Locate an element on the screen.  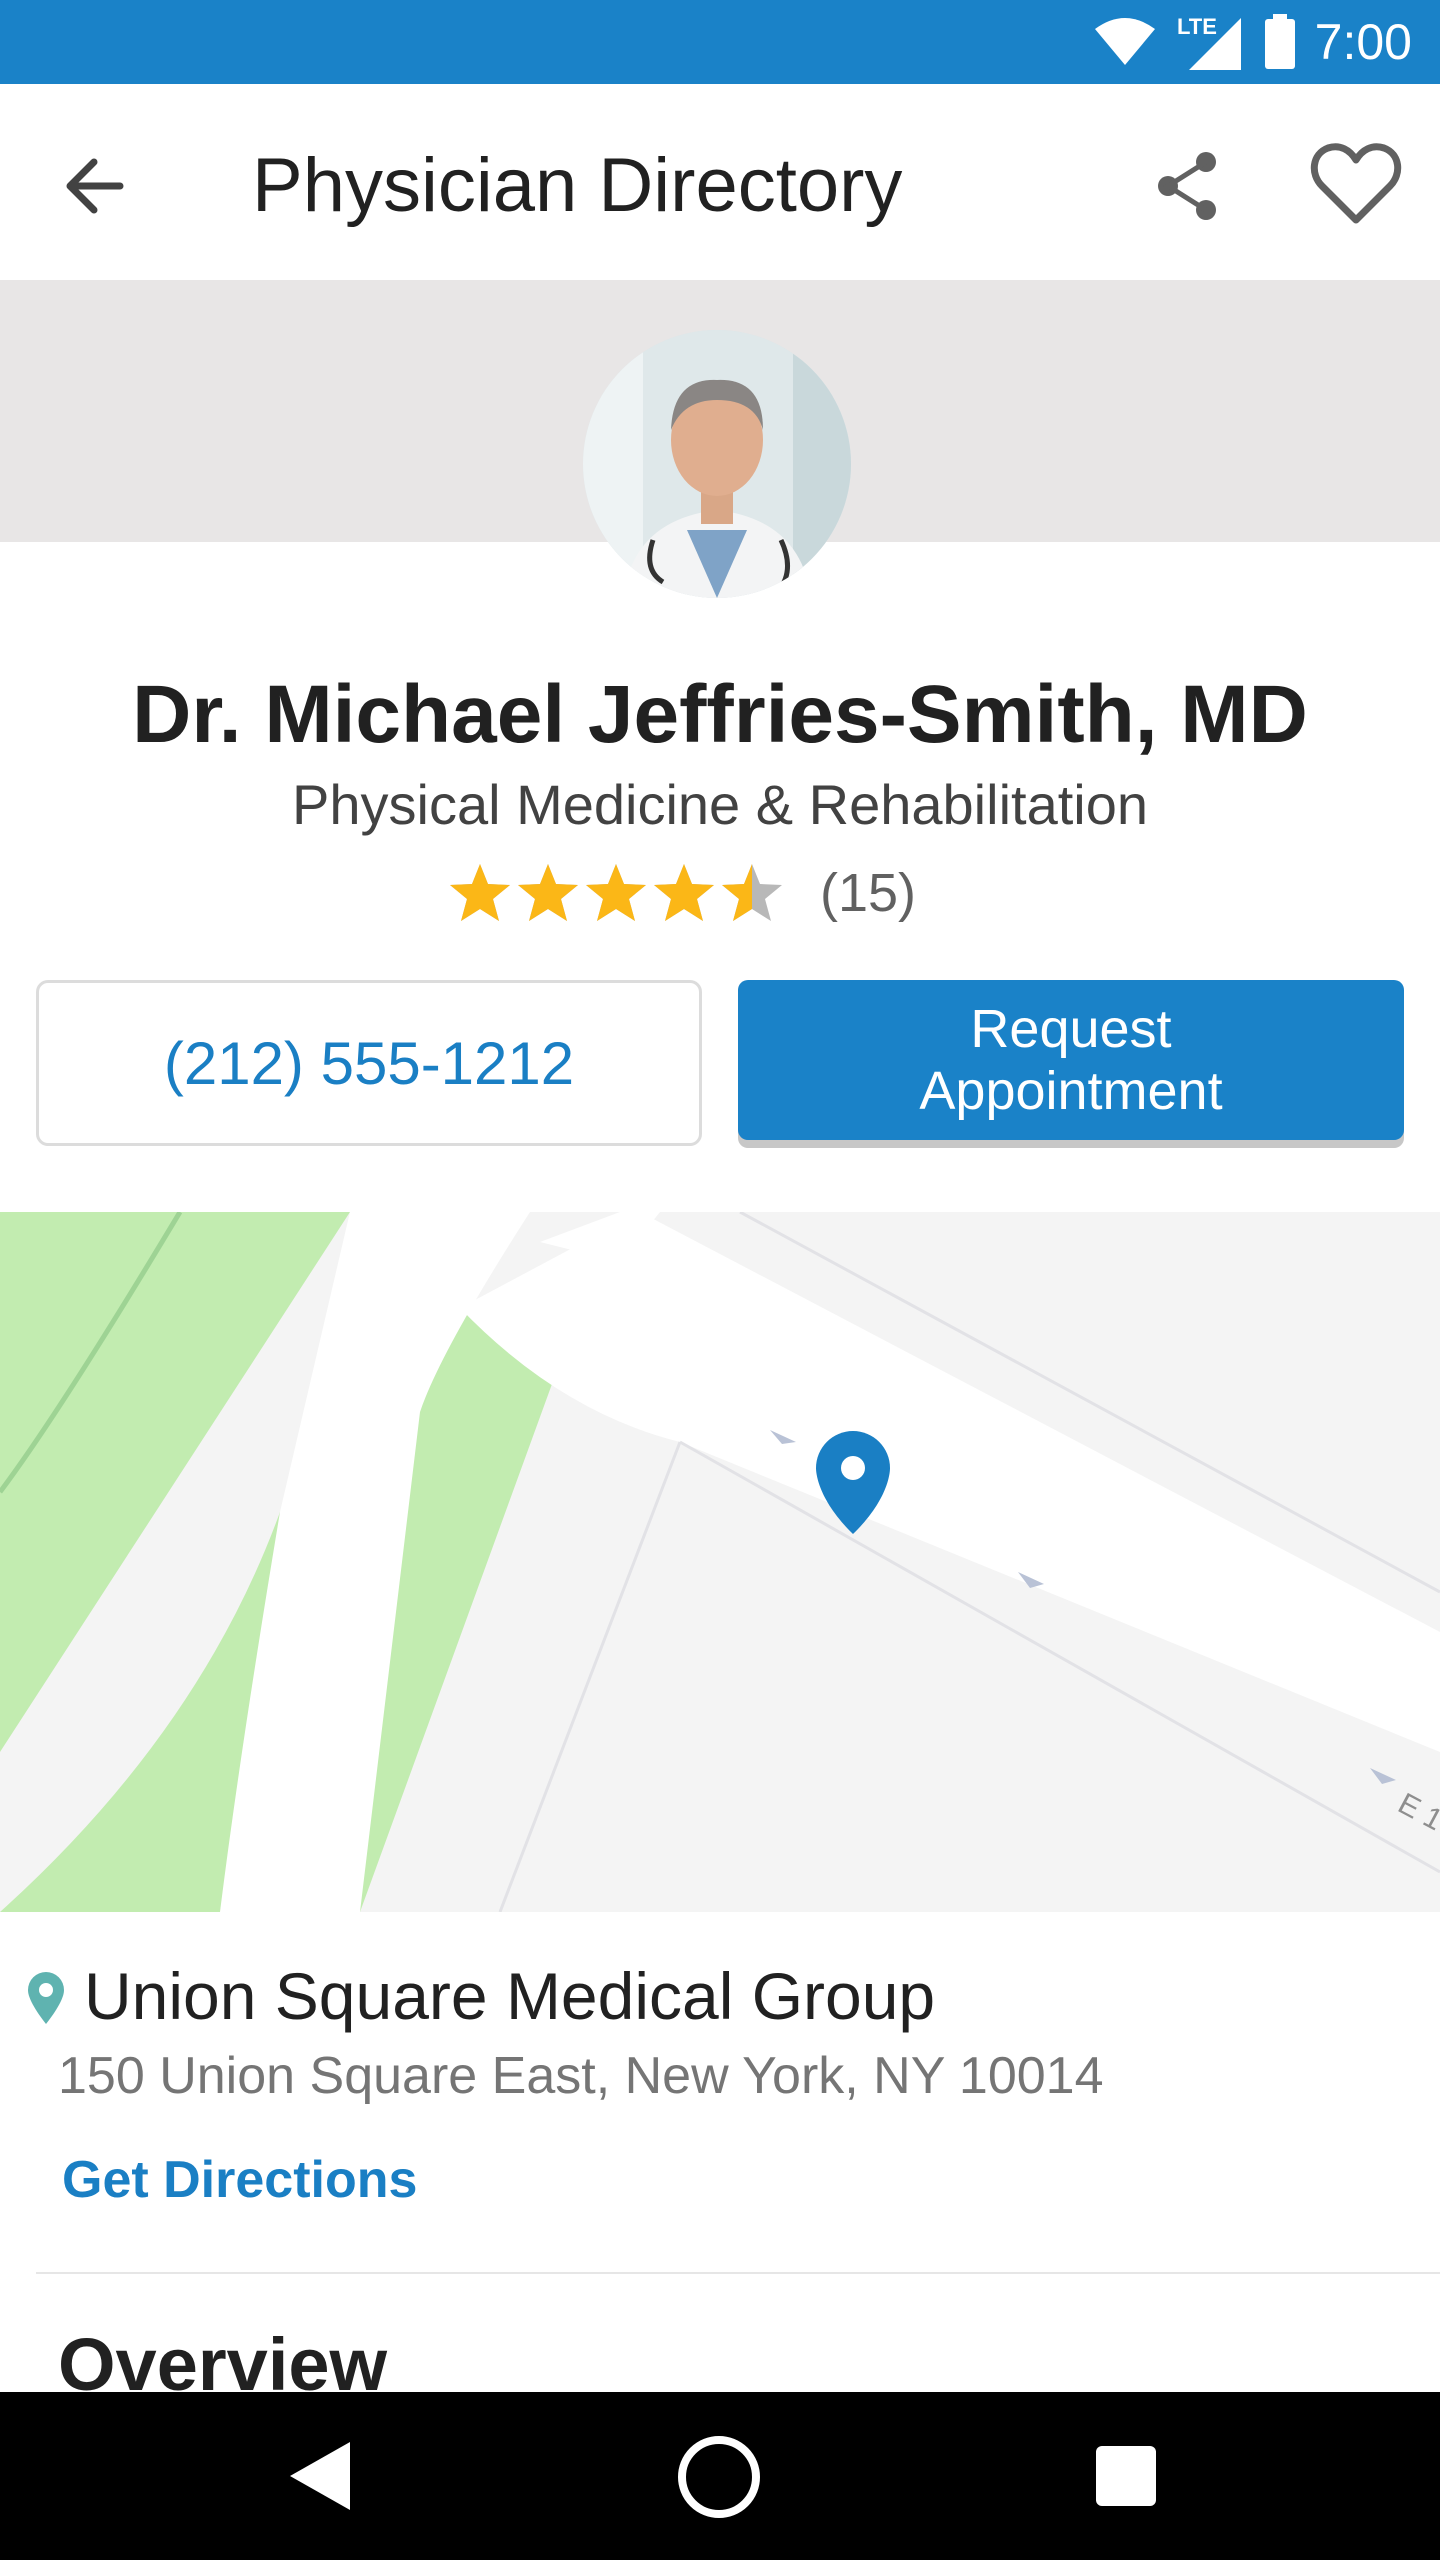
location-name: Union Square Medical Group is located at coordinates (510, 1996).